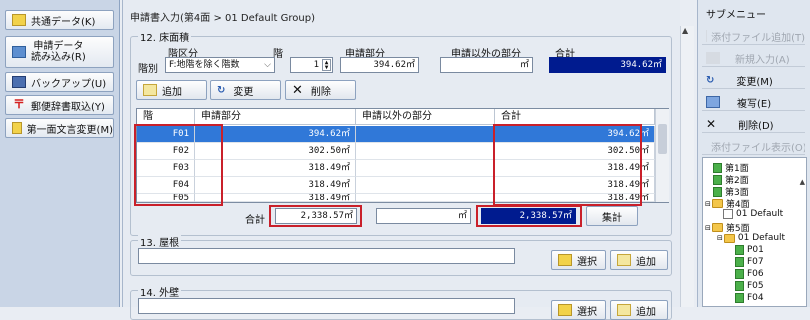  Describe the element at coordinates (662, 139) in the screenshot. I see `scrollbar-thumb` at that location.